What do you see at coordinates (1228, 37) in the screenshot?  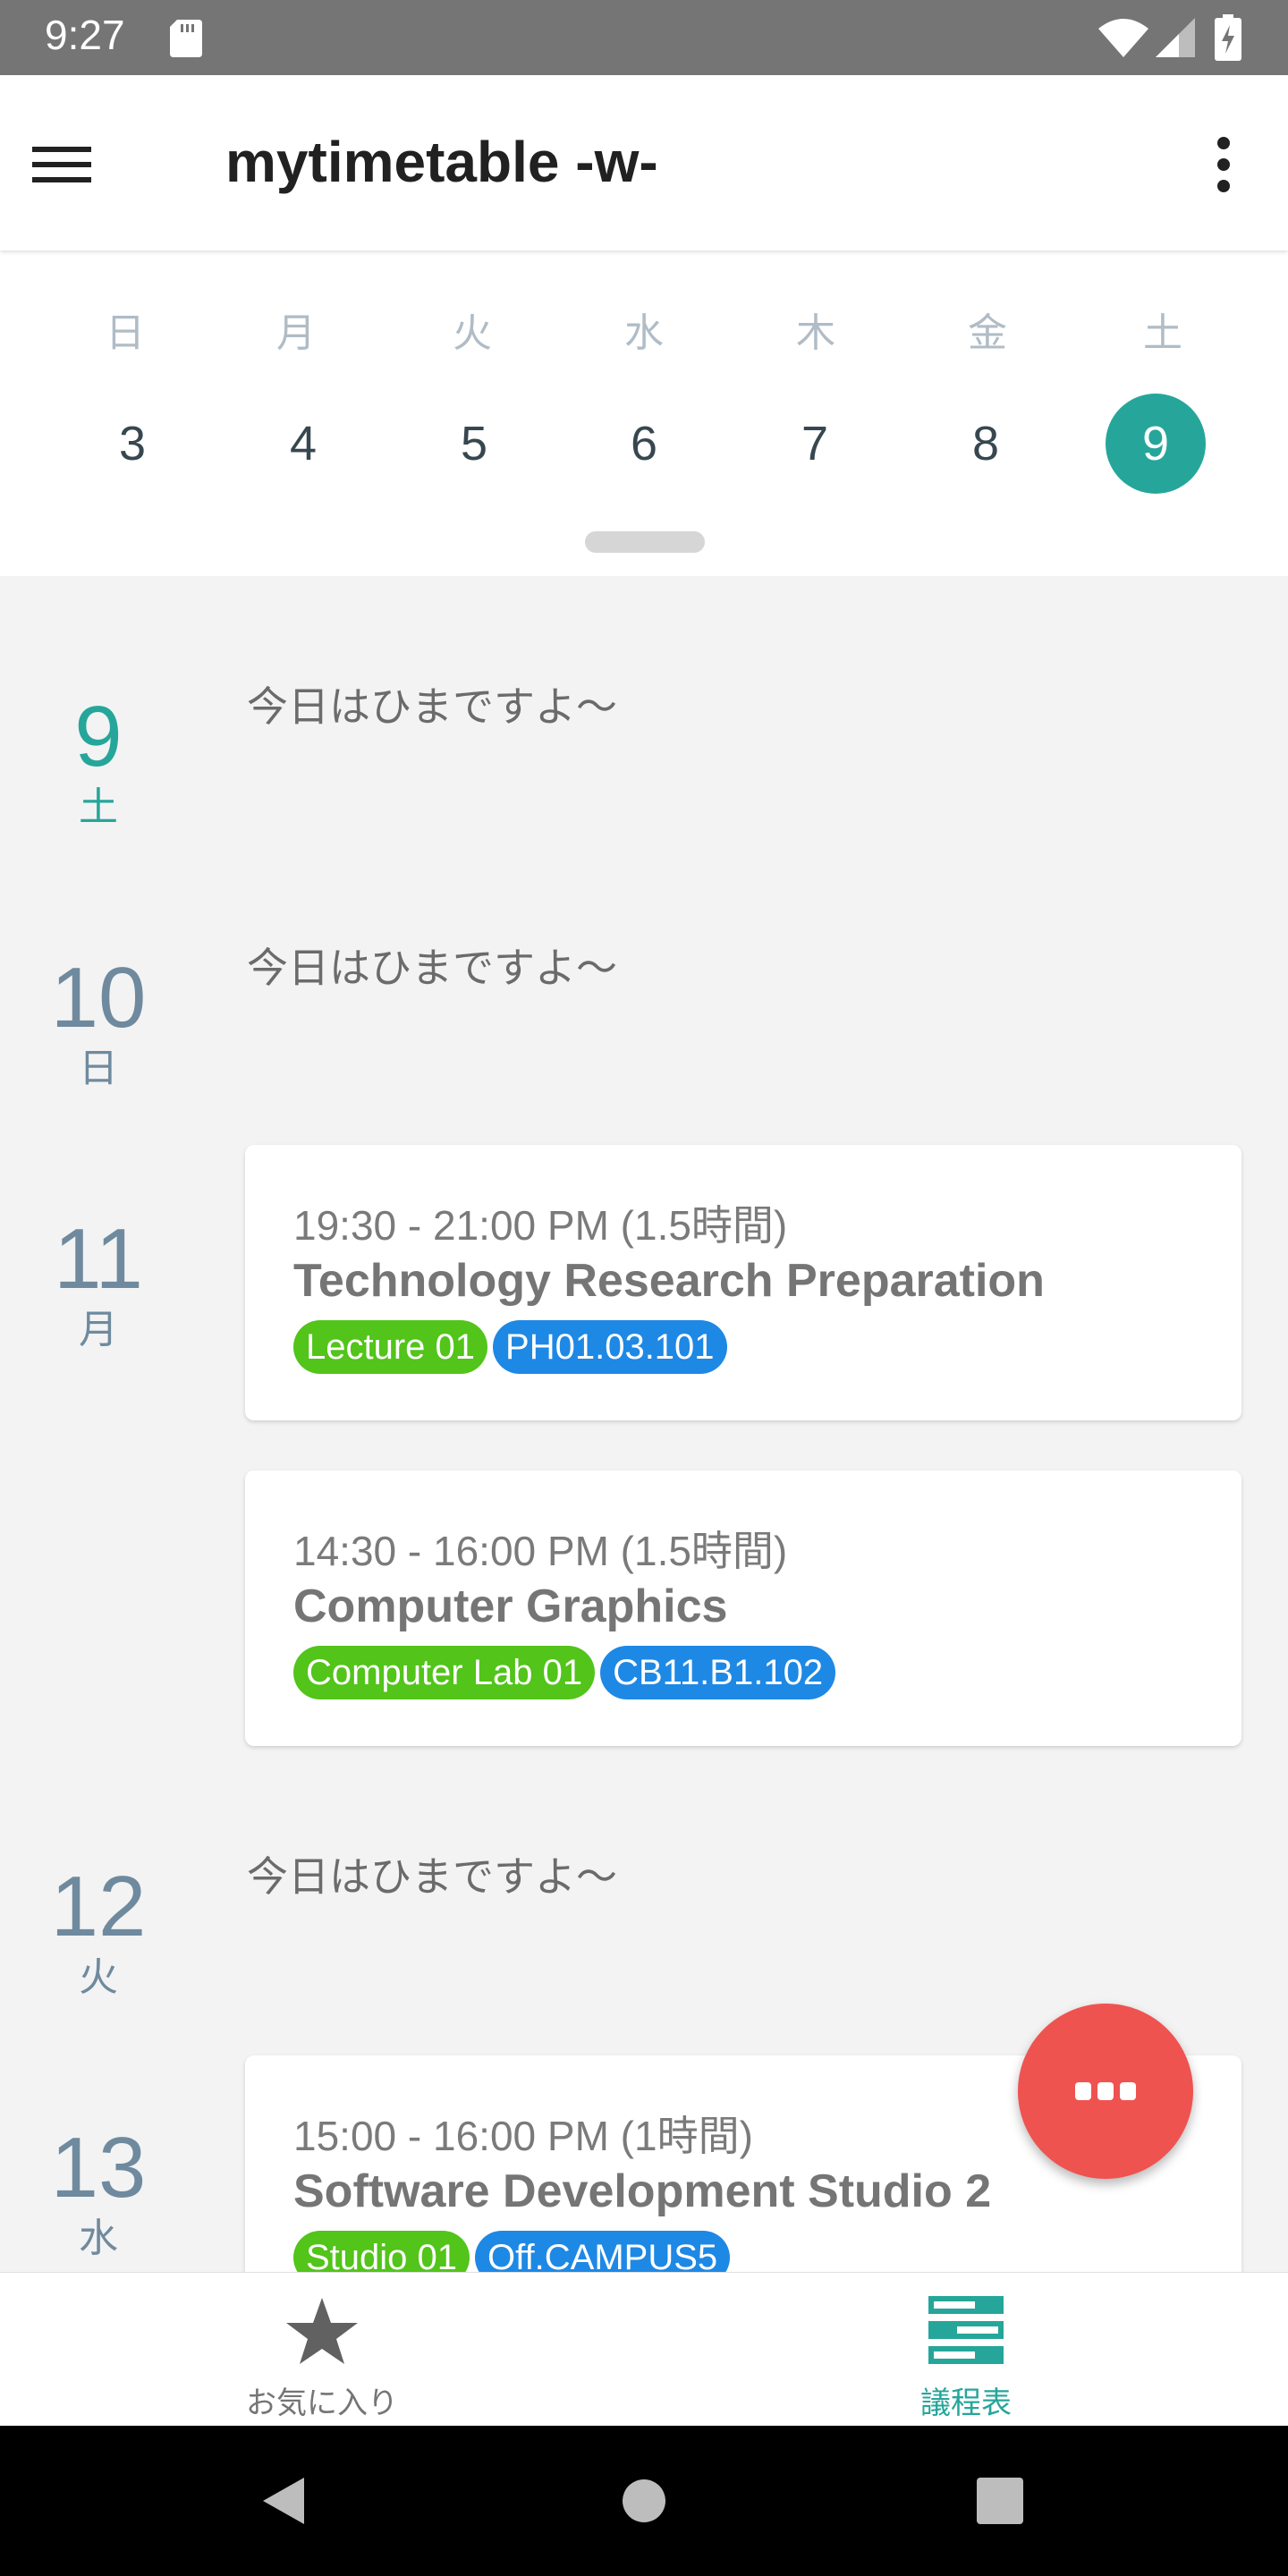 I see `battery-charging-icon` at bounding box center [1228, 37].